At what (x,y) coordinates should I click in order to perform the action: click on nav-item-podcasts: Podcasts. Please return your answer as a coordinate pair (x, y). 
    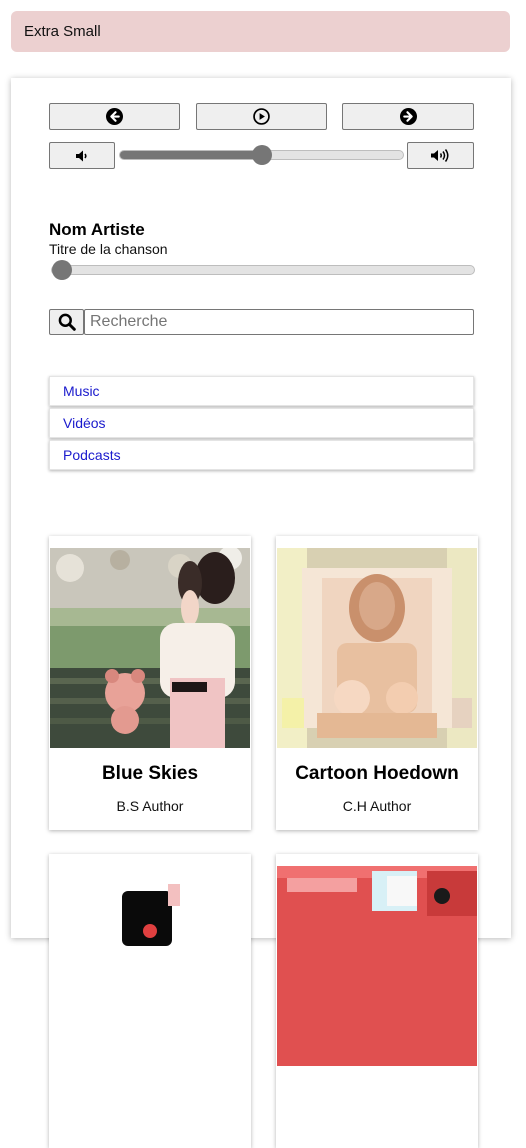
    Looking at the image, I should click on (261, 455).